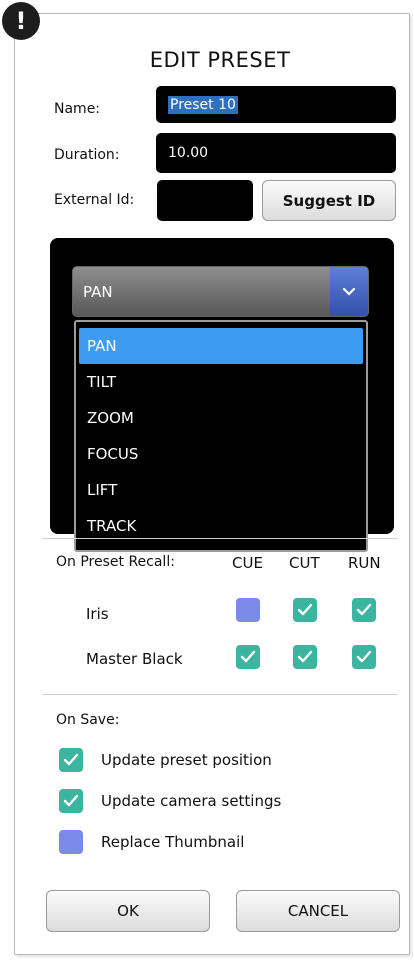 Image resolution: width=414 pixels, height=962 pixels. Describe the element at coordinates (221, 490) in the screenshot. I see `dropdown-option-lift: LIFT` at that location.